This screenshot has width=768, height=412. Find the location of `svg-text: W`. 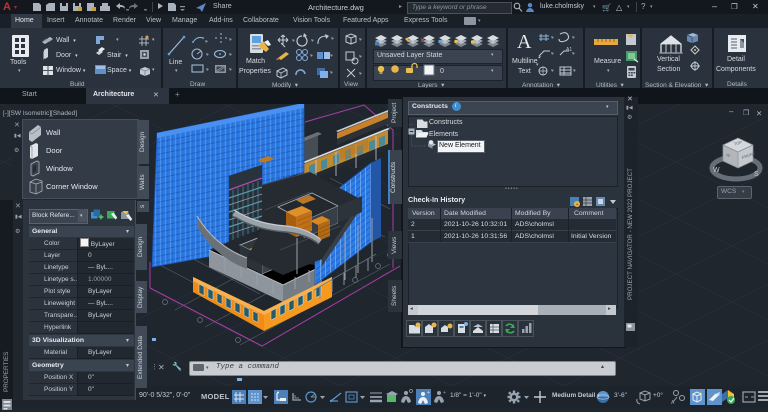

svg-text: W is located at coordinates (716, 170).